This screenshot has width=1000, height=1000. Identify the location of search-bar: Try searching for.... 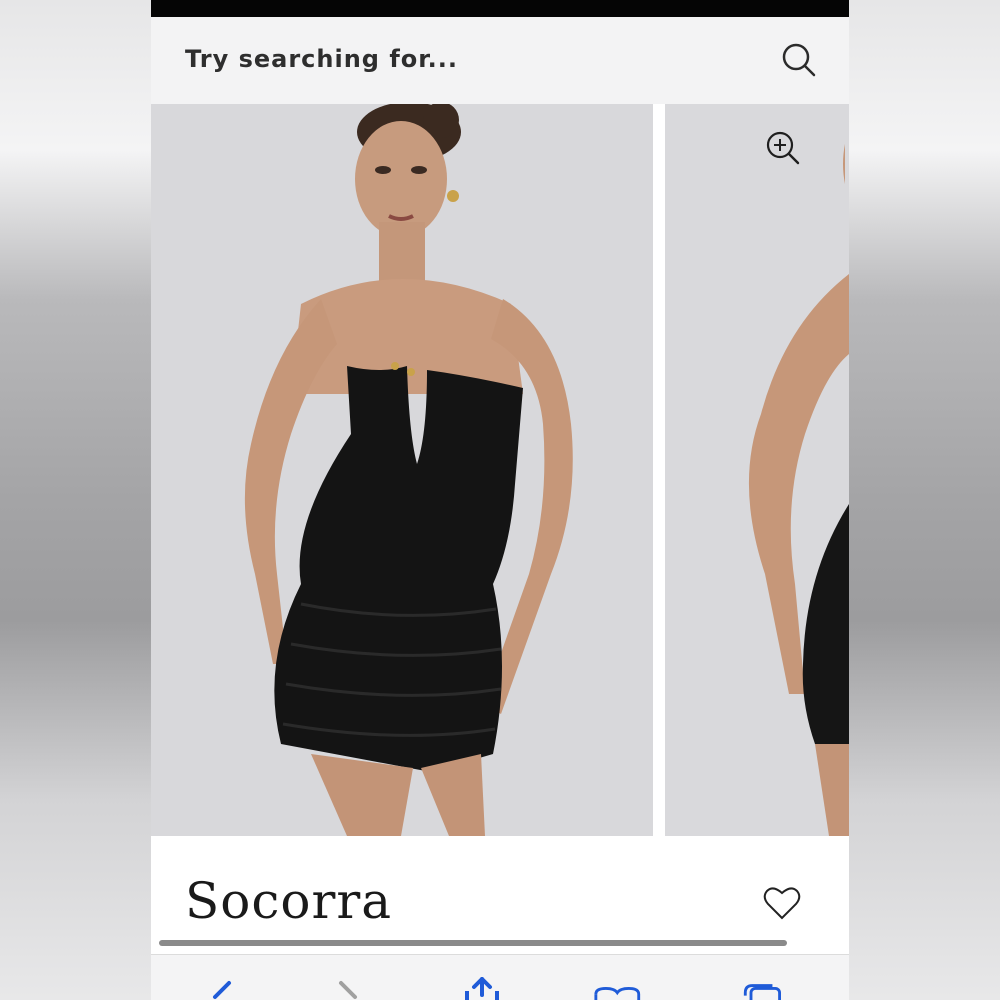
(500, 60).